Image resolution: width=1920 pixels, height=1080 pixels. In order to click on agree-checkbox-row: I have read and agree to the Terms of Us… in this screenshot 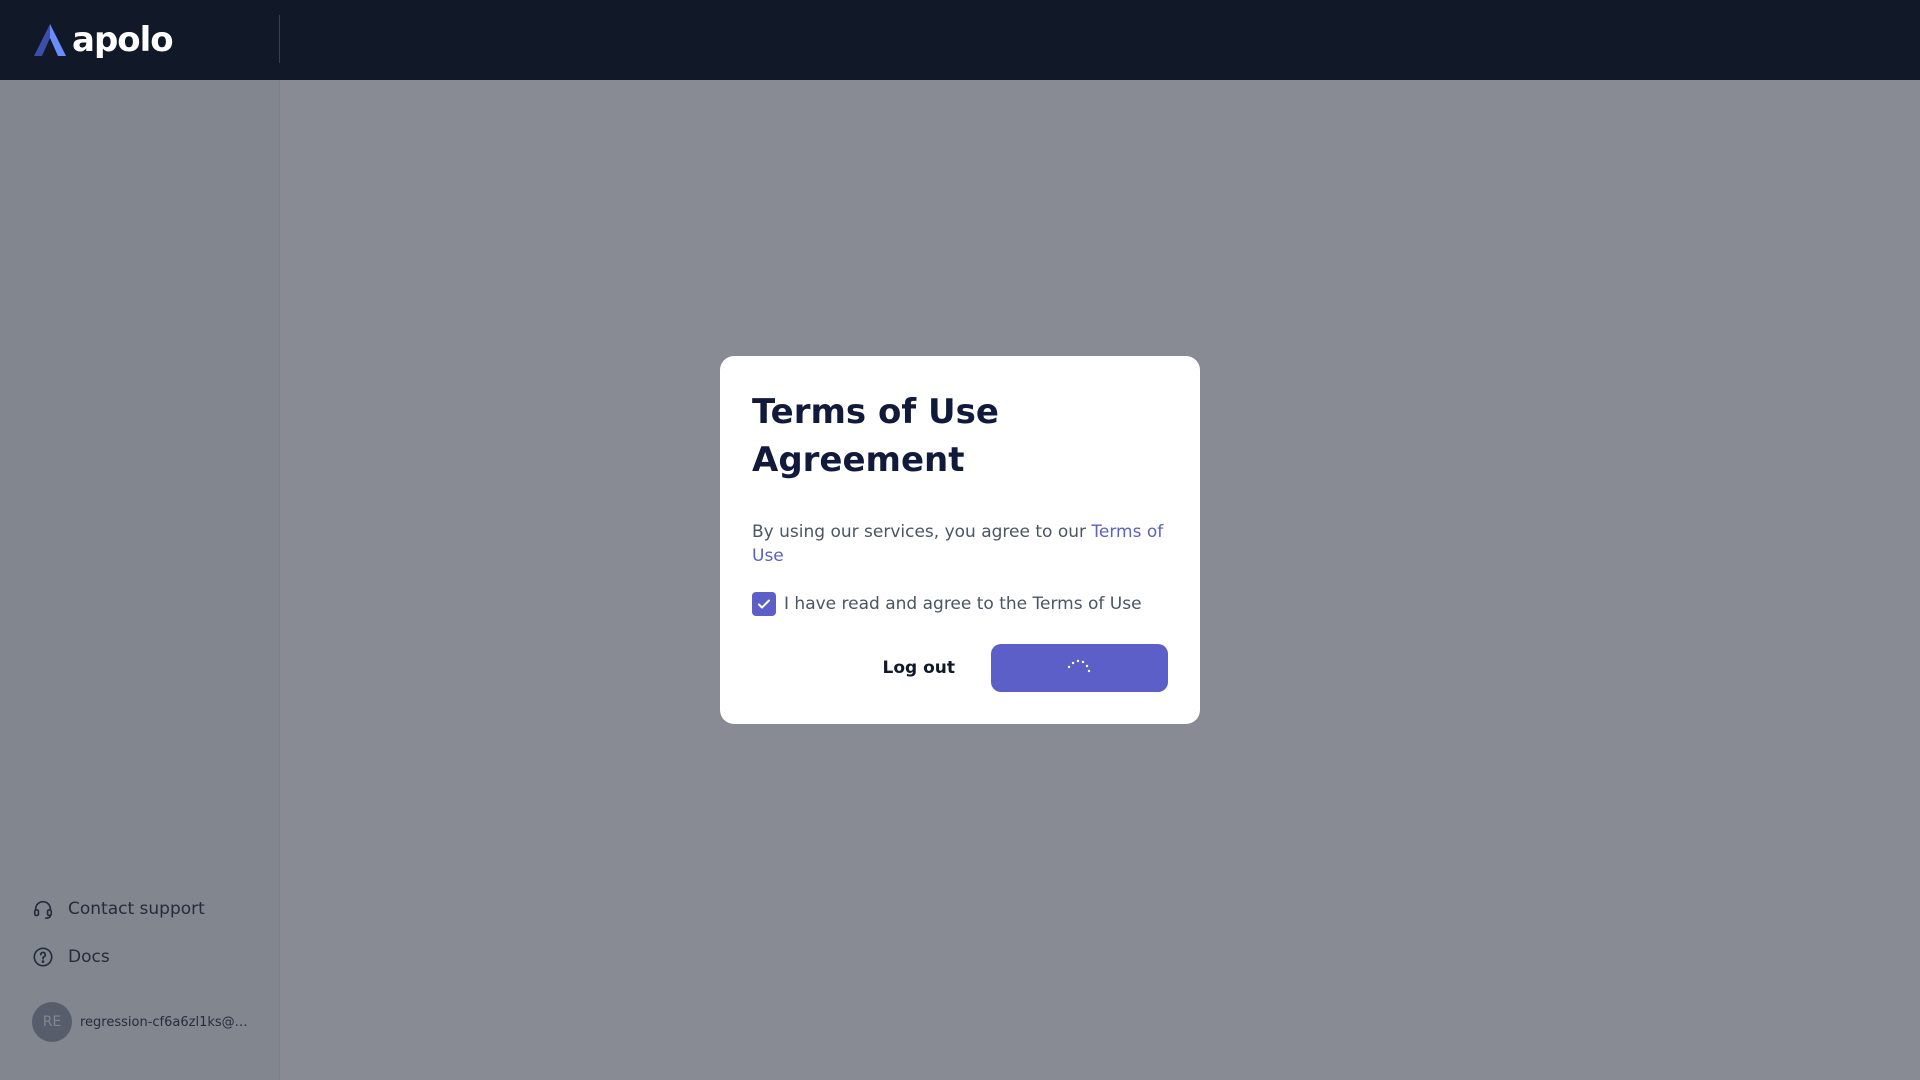, I will do `click(960, 604)`.